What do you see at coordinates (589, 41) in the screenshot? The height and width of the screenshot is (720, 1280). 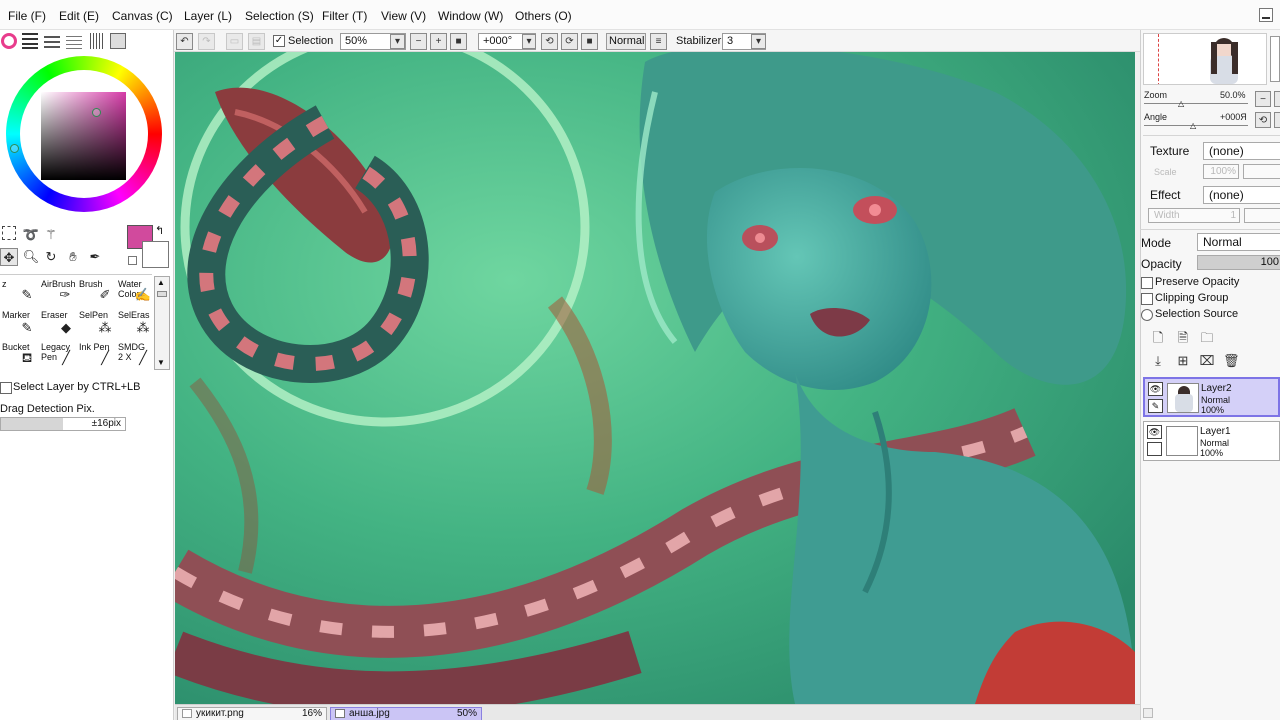 I see `rotate-reset-icon: ■` at bounding box center [589, 41].